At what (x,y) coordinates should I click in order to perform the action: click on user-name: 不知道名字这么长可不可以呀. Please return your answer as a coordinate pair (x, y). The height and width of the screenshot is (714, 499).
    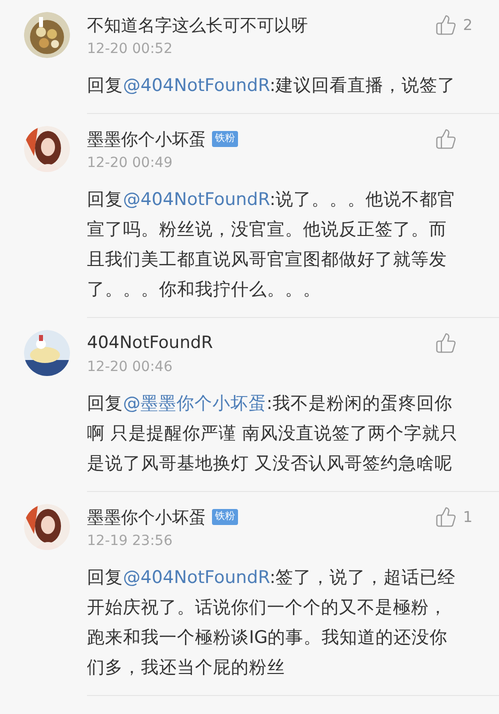
    Looking at the image, I should click on (197, 25).